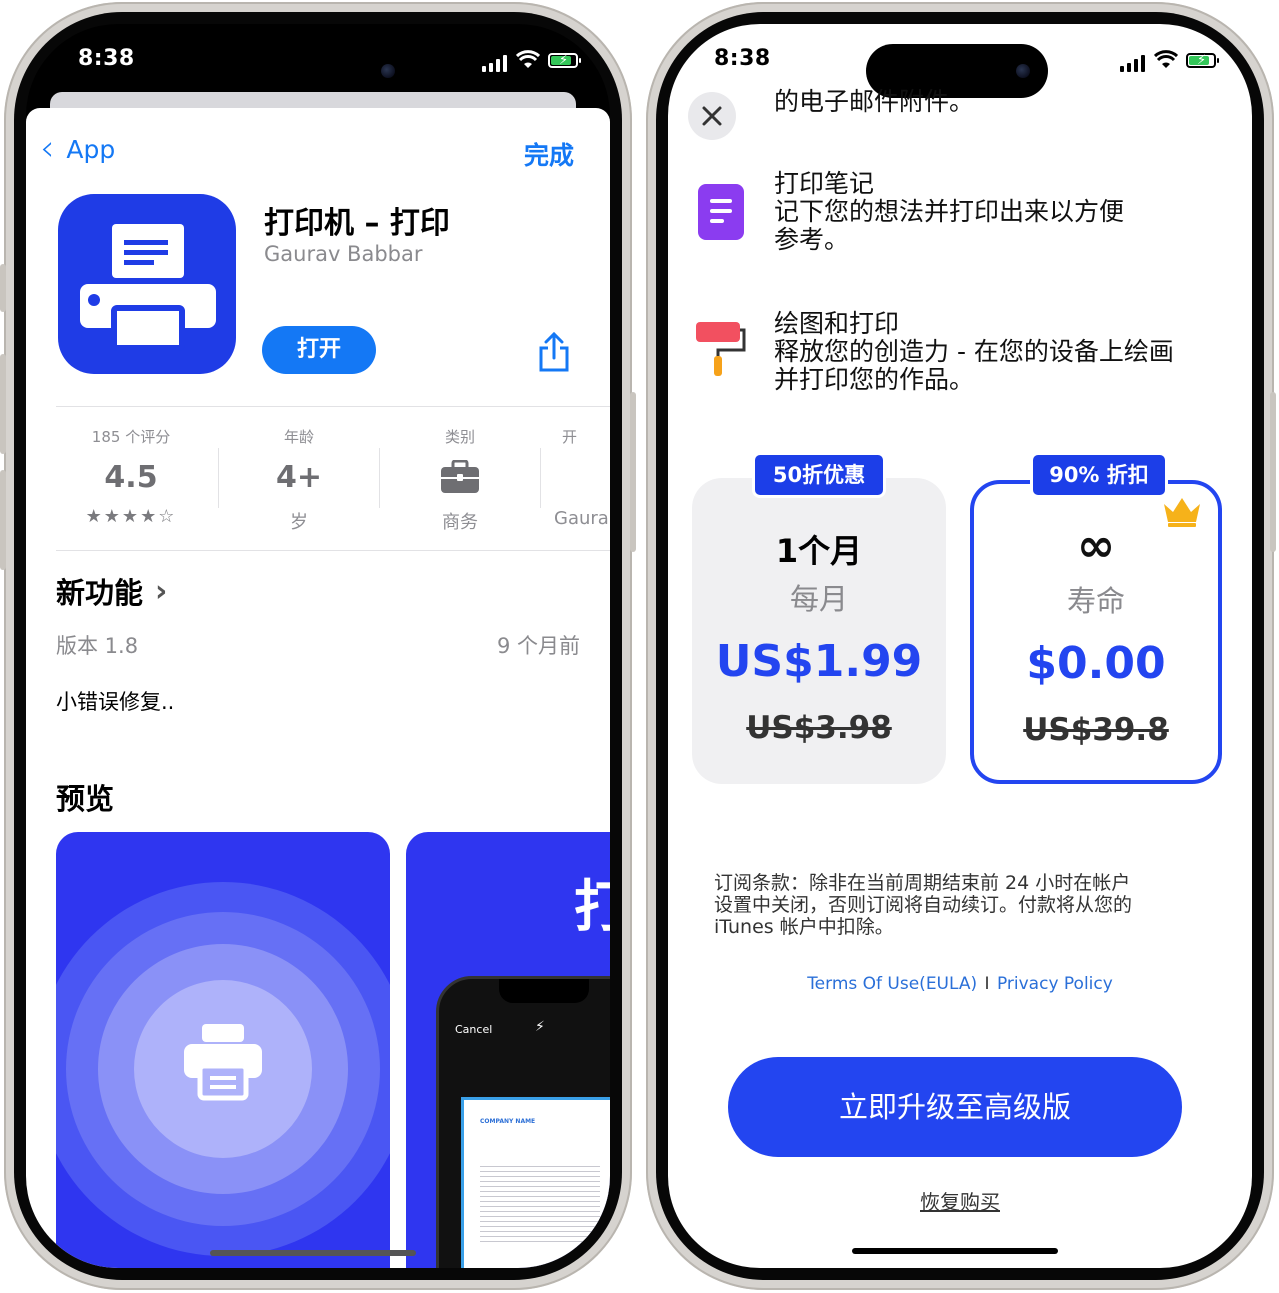  I want to click on stat-label: 开, so click(570, 437).